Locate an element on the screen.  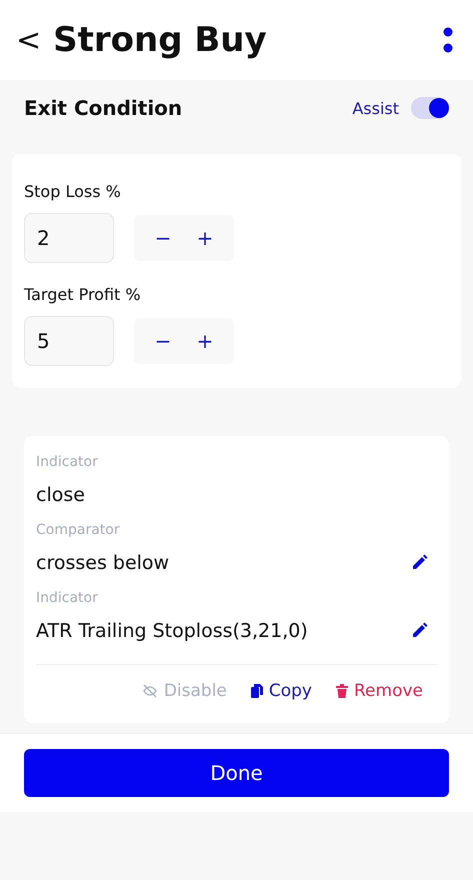
assist-label: Assist is located at coordinates (375, 108).